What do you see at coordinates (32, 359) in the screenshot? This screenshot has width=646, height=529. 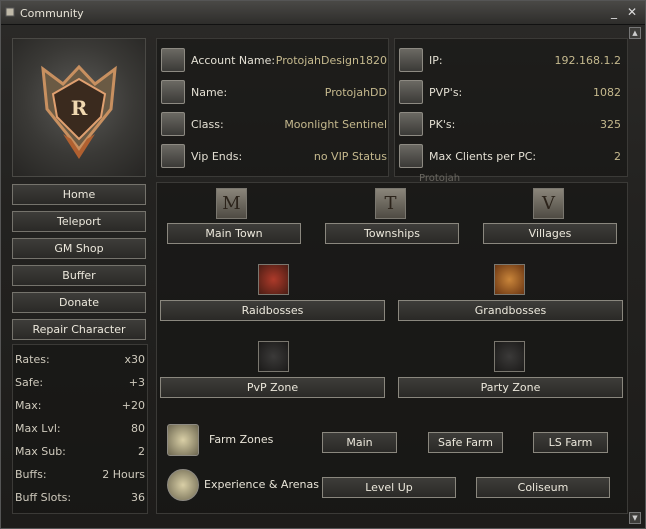 I see `stat-label: Rates:` at bounding box center [32, 359].